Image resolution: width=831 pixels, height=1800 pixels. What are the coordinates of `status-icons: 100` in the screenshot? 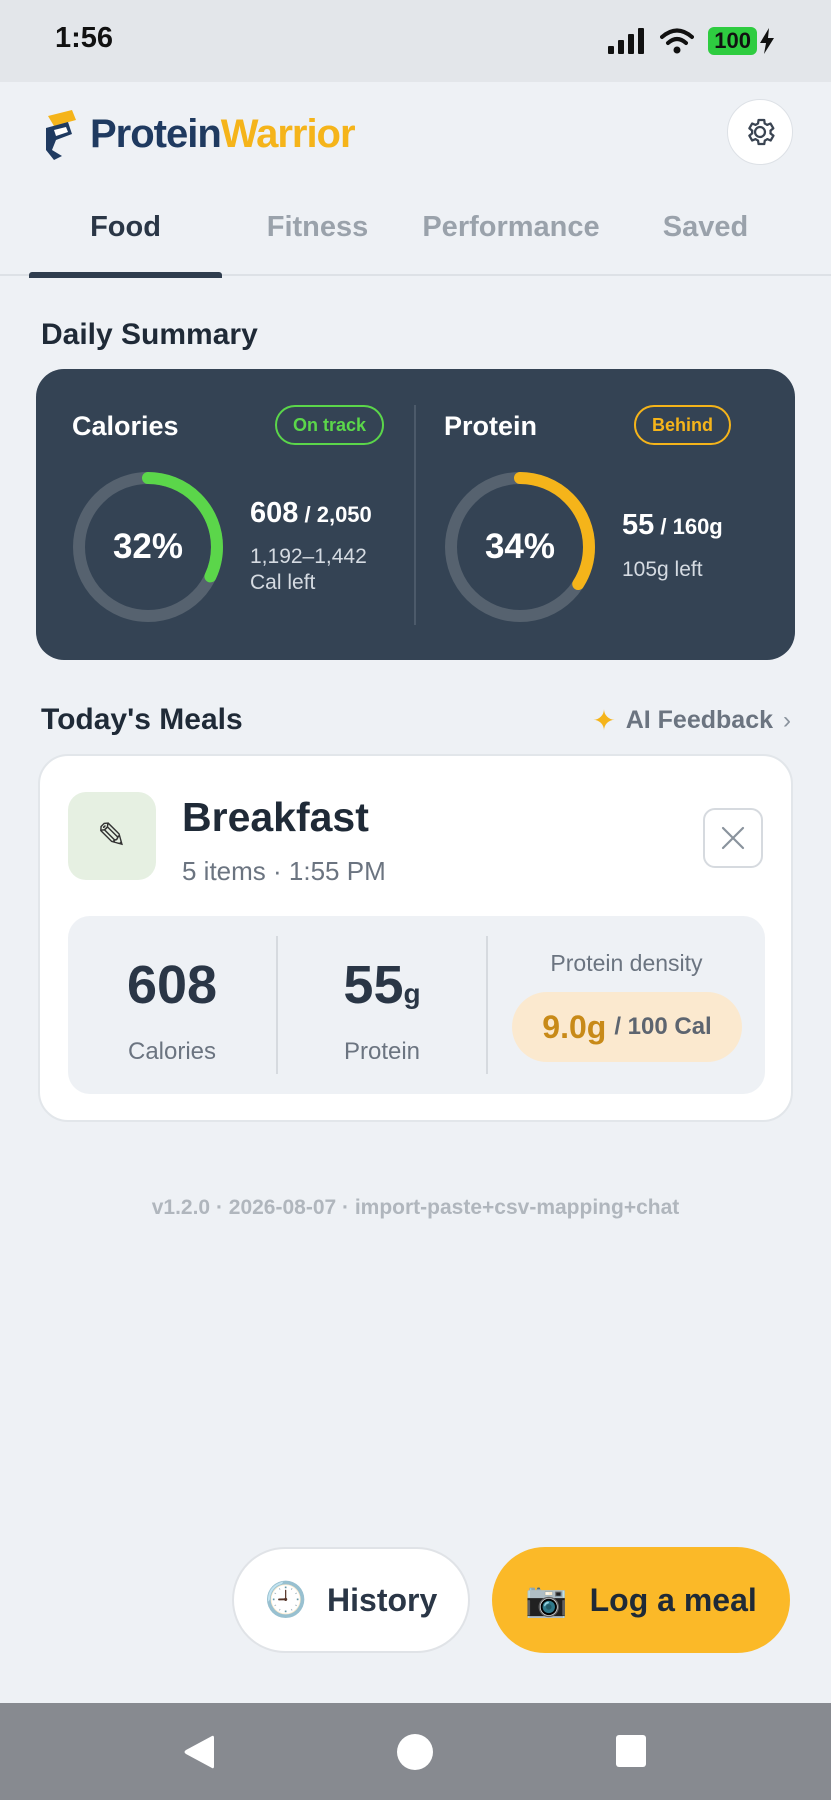 It's located at (691, 41).